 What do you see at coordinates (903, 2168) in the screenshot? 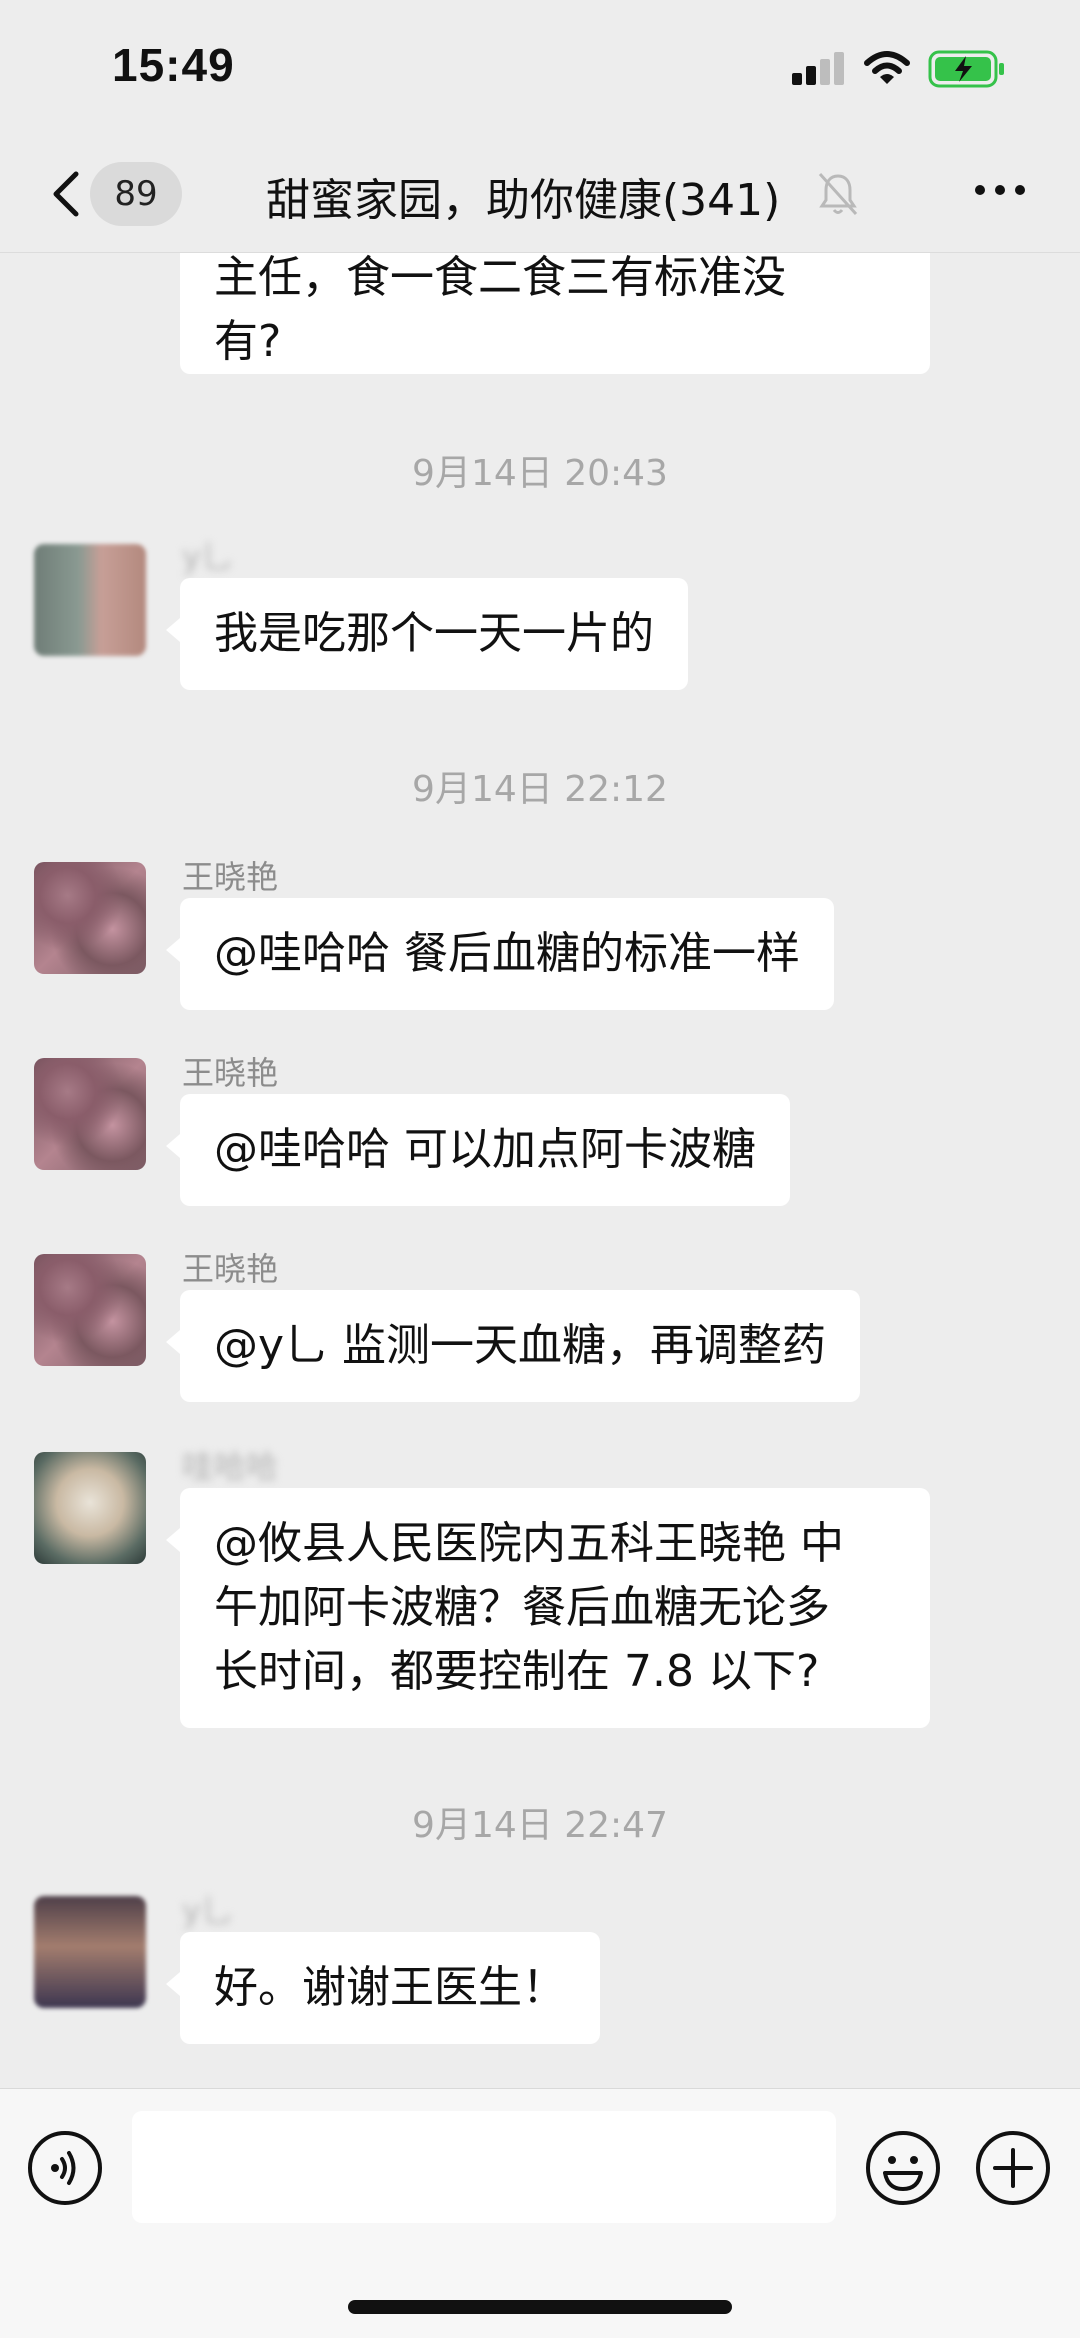
I see `emoji-icon` at bounding box center [903, 2168].